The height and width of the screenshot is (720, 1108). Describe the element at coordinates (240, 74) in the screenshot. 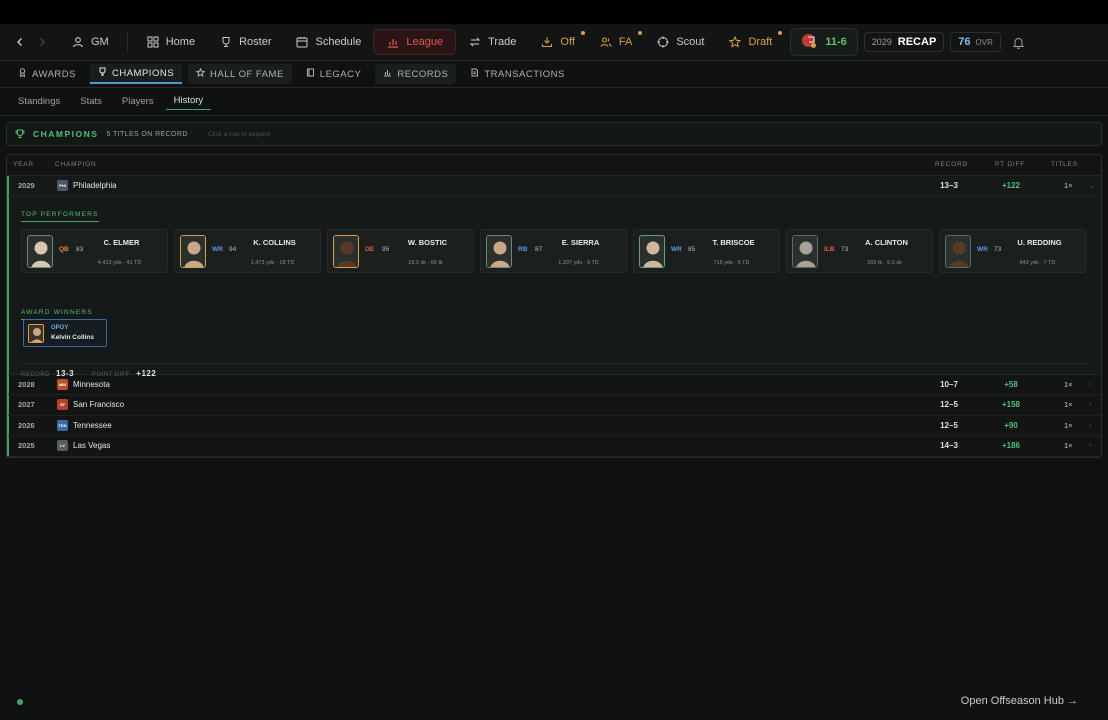

I see `subnav-hall-of-fame: HALL OF FAME` at that location.